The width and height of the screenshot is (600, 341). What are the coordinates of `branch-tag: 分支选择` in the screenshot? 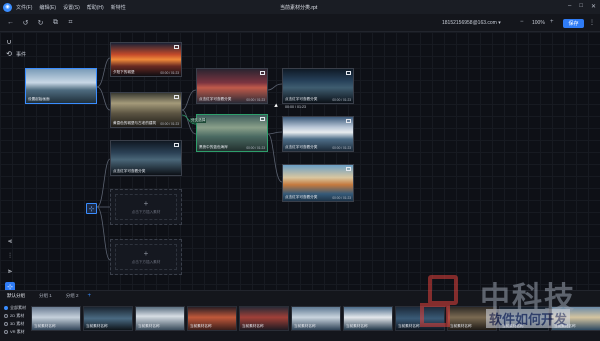 It's located at (198, 120).